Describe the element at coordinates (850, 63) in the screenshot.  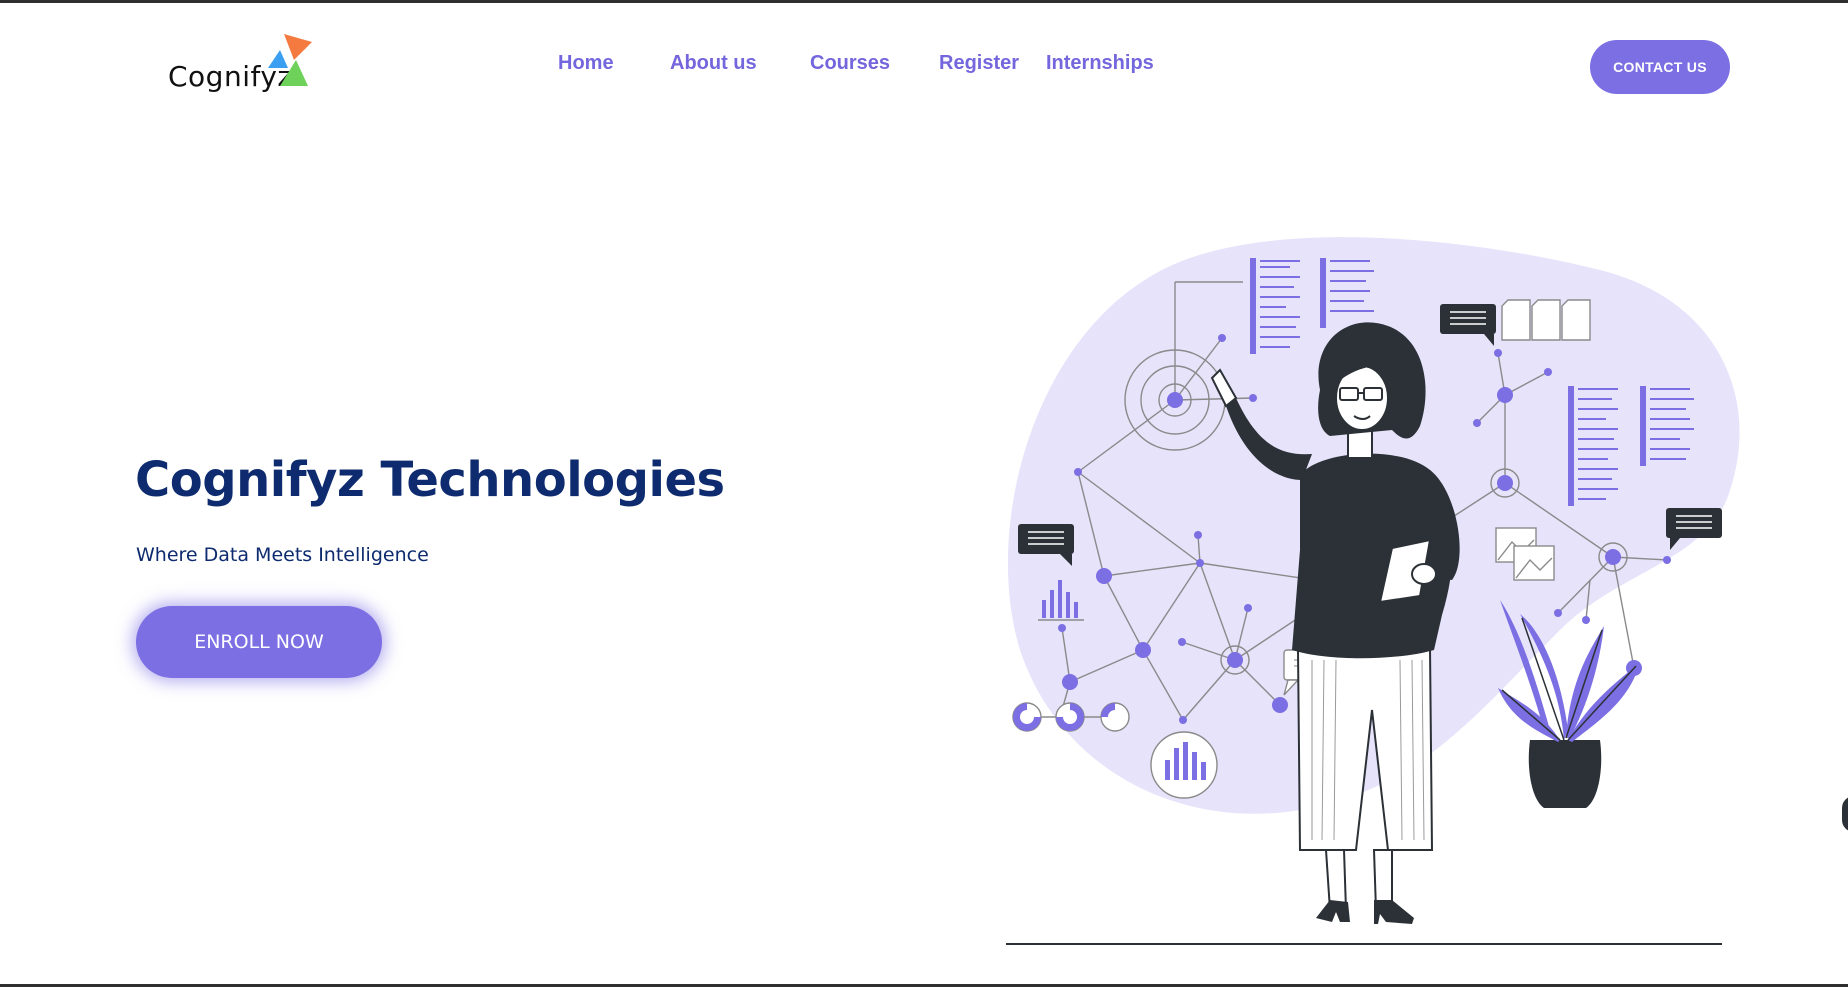
I see `nav-courses: Courses` at that location.